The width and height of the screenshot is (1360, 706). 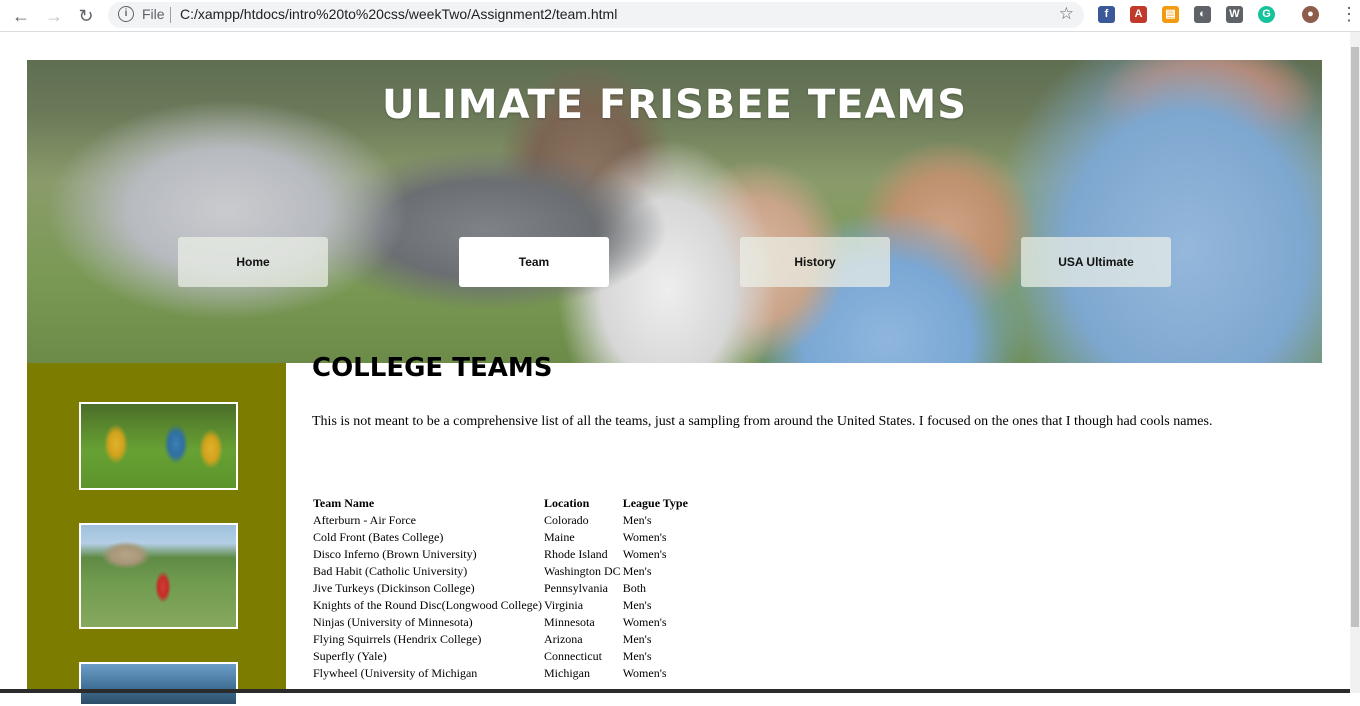 What do you see at coordinates (153, 14) in the screenshot?
I see `file-label: File` at bounding box center [153, 14].